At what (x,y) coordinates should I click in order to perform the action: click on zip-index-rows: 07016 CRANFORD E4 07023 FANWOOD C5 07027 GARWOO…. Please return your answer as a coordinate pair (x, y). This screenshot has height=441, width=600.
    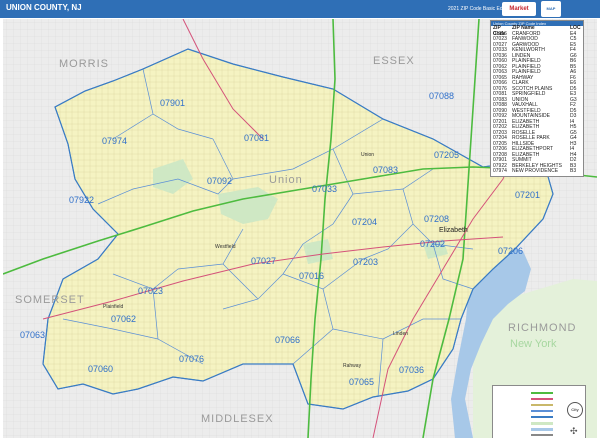
    Looking at the image, I should click on (537, 103).